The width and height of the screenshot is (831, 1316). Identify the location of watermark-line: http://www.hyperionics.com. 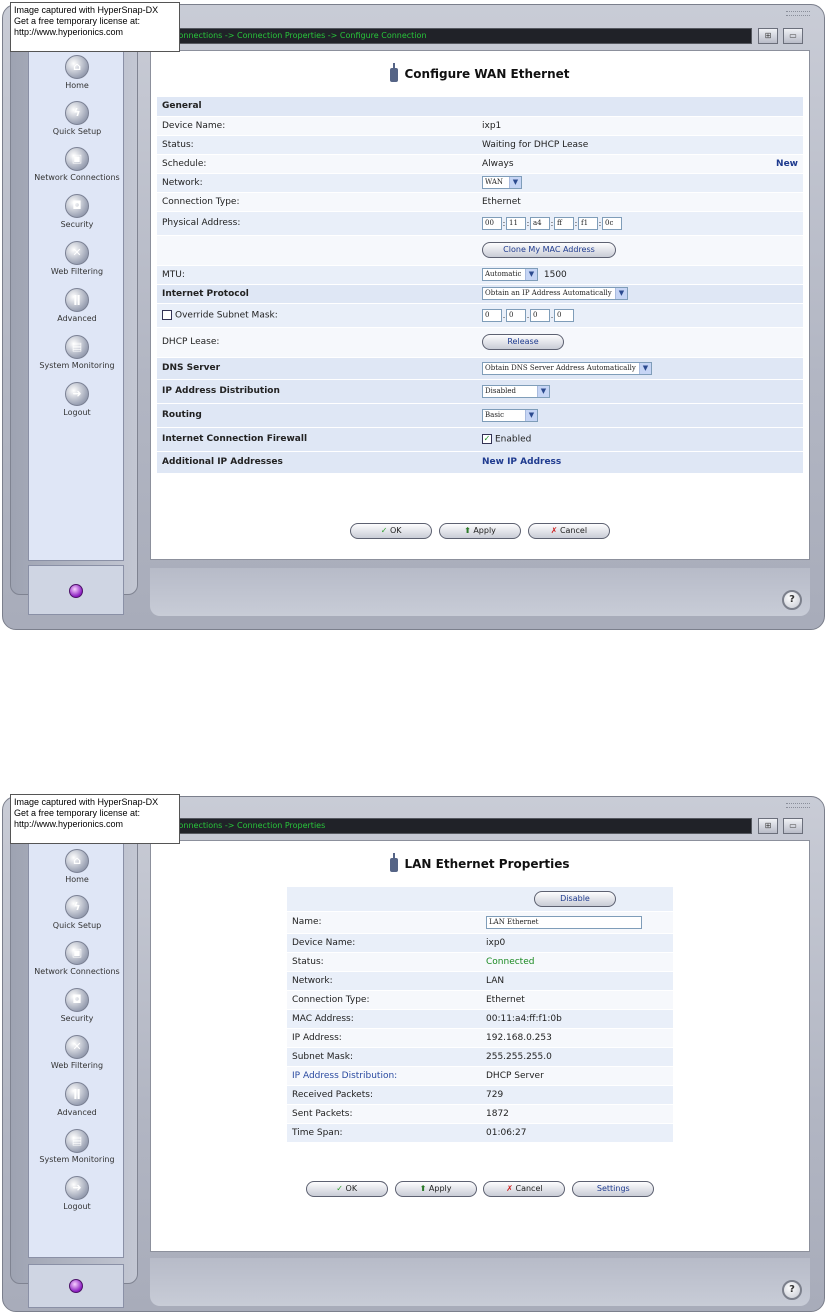
(69, 32).